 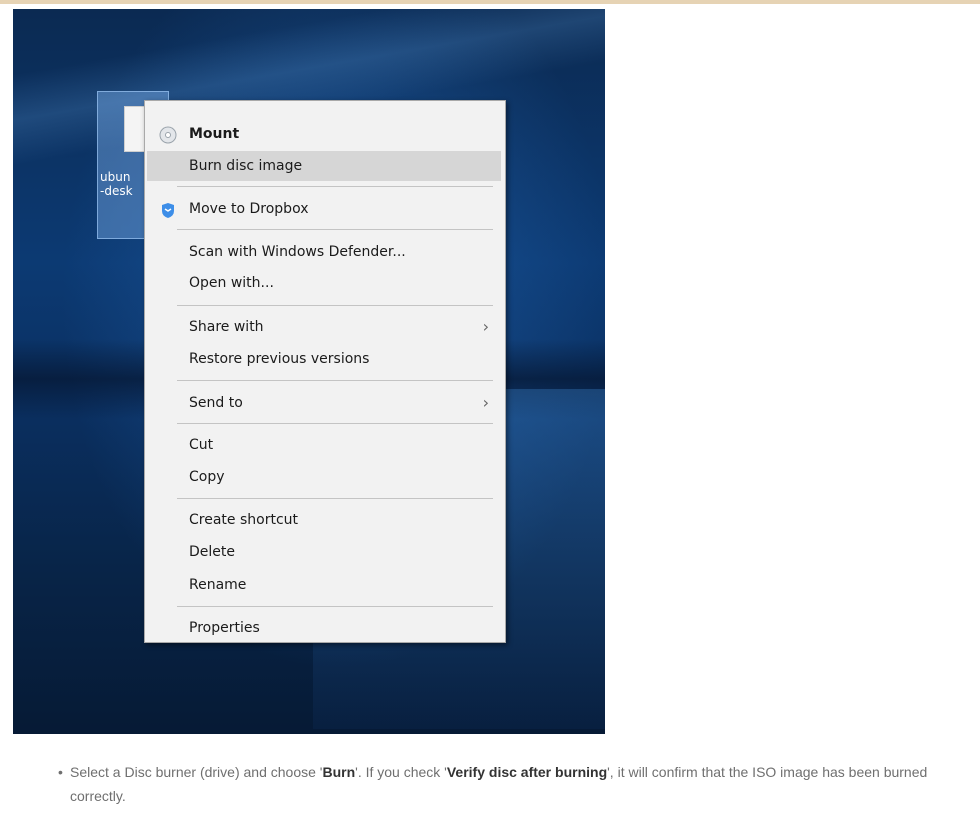 I want to click on menu-item-label: Rename, so click(x=218, y=585).